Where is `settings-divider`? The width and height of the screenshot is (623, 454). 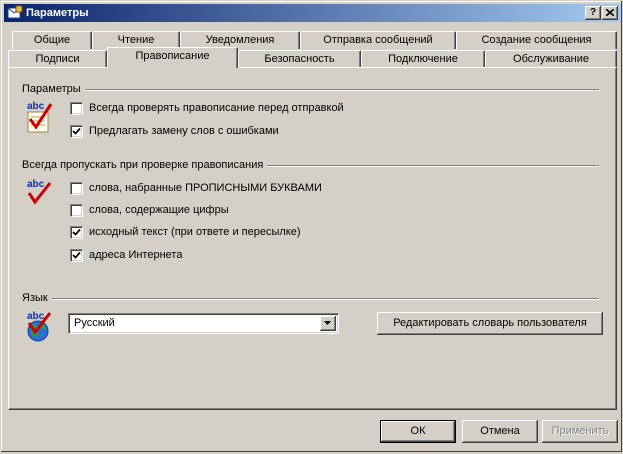
settings-divider is located at coordinates (310, 90).